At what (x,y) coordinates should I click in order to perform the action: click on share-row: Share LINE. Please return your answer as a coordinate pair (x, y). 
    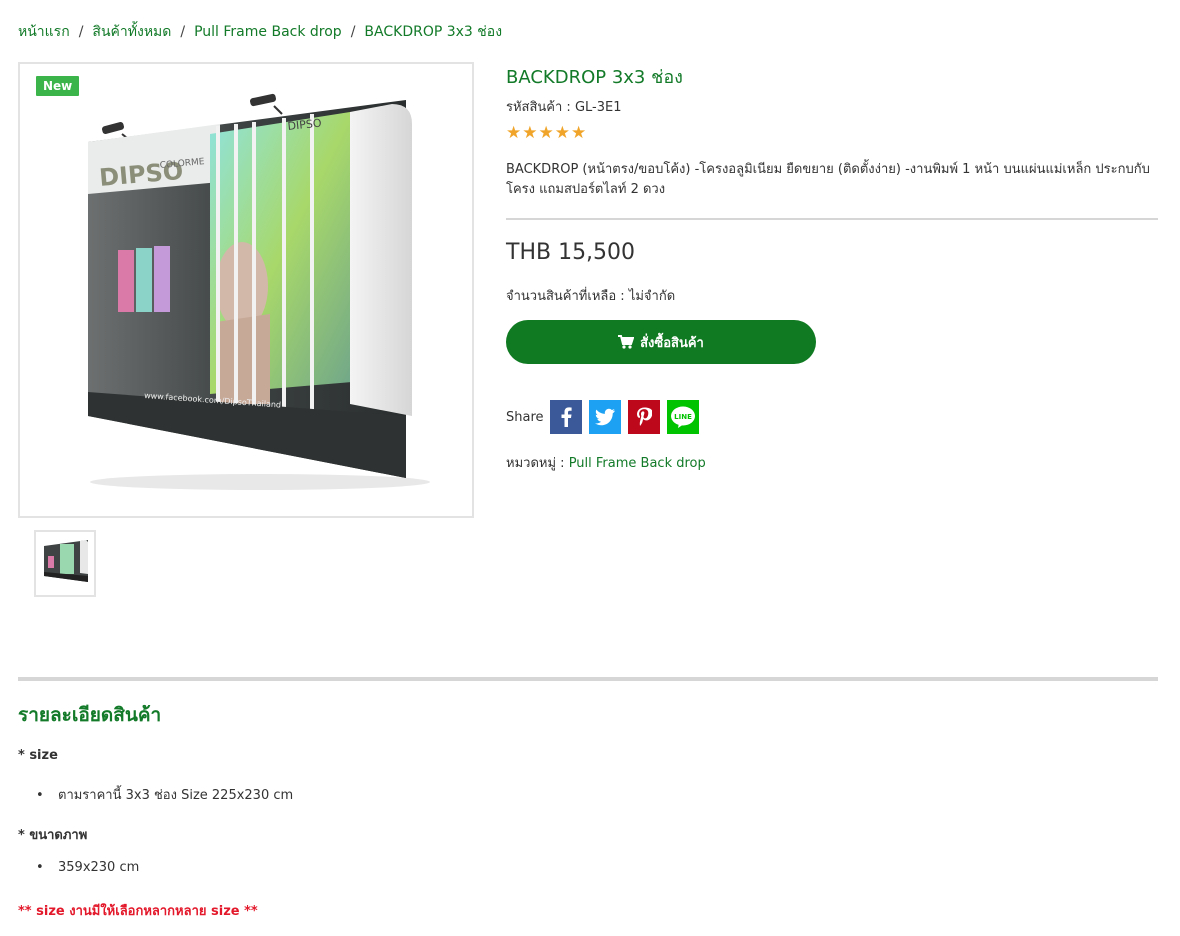
    Looking at the image, I should click on (606, 417).